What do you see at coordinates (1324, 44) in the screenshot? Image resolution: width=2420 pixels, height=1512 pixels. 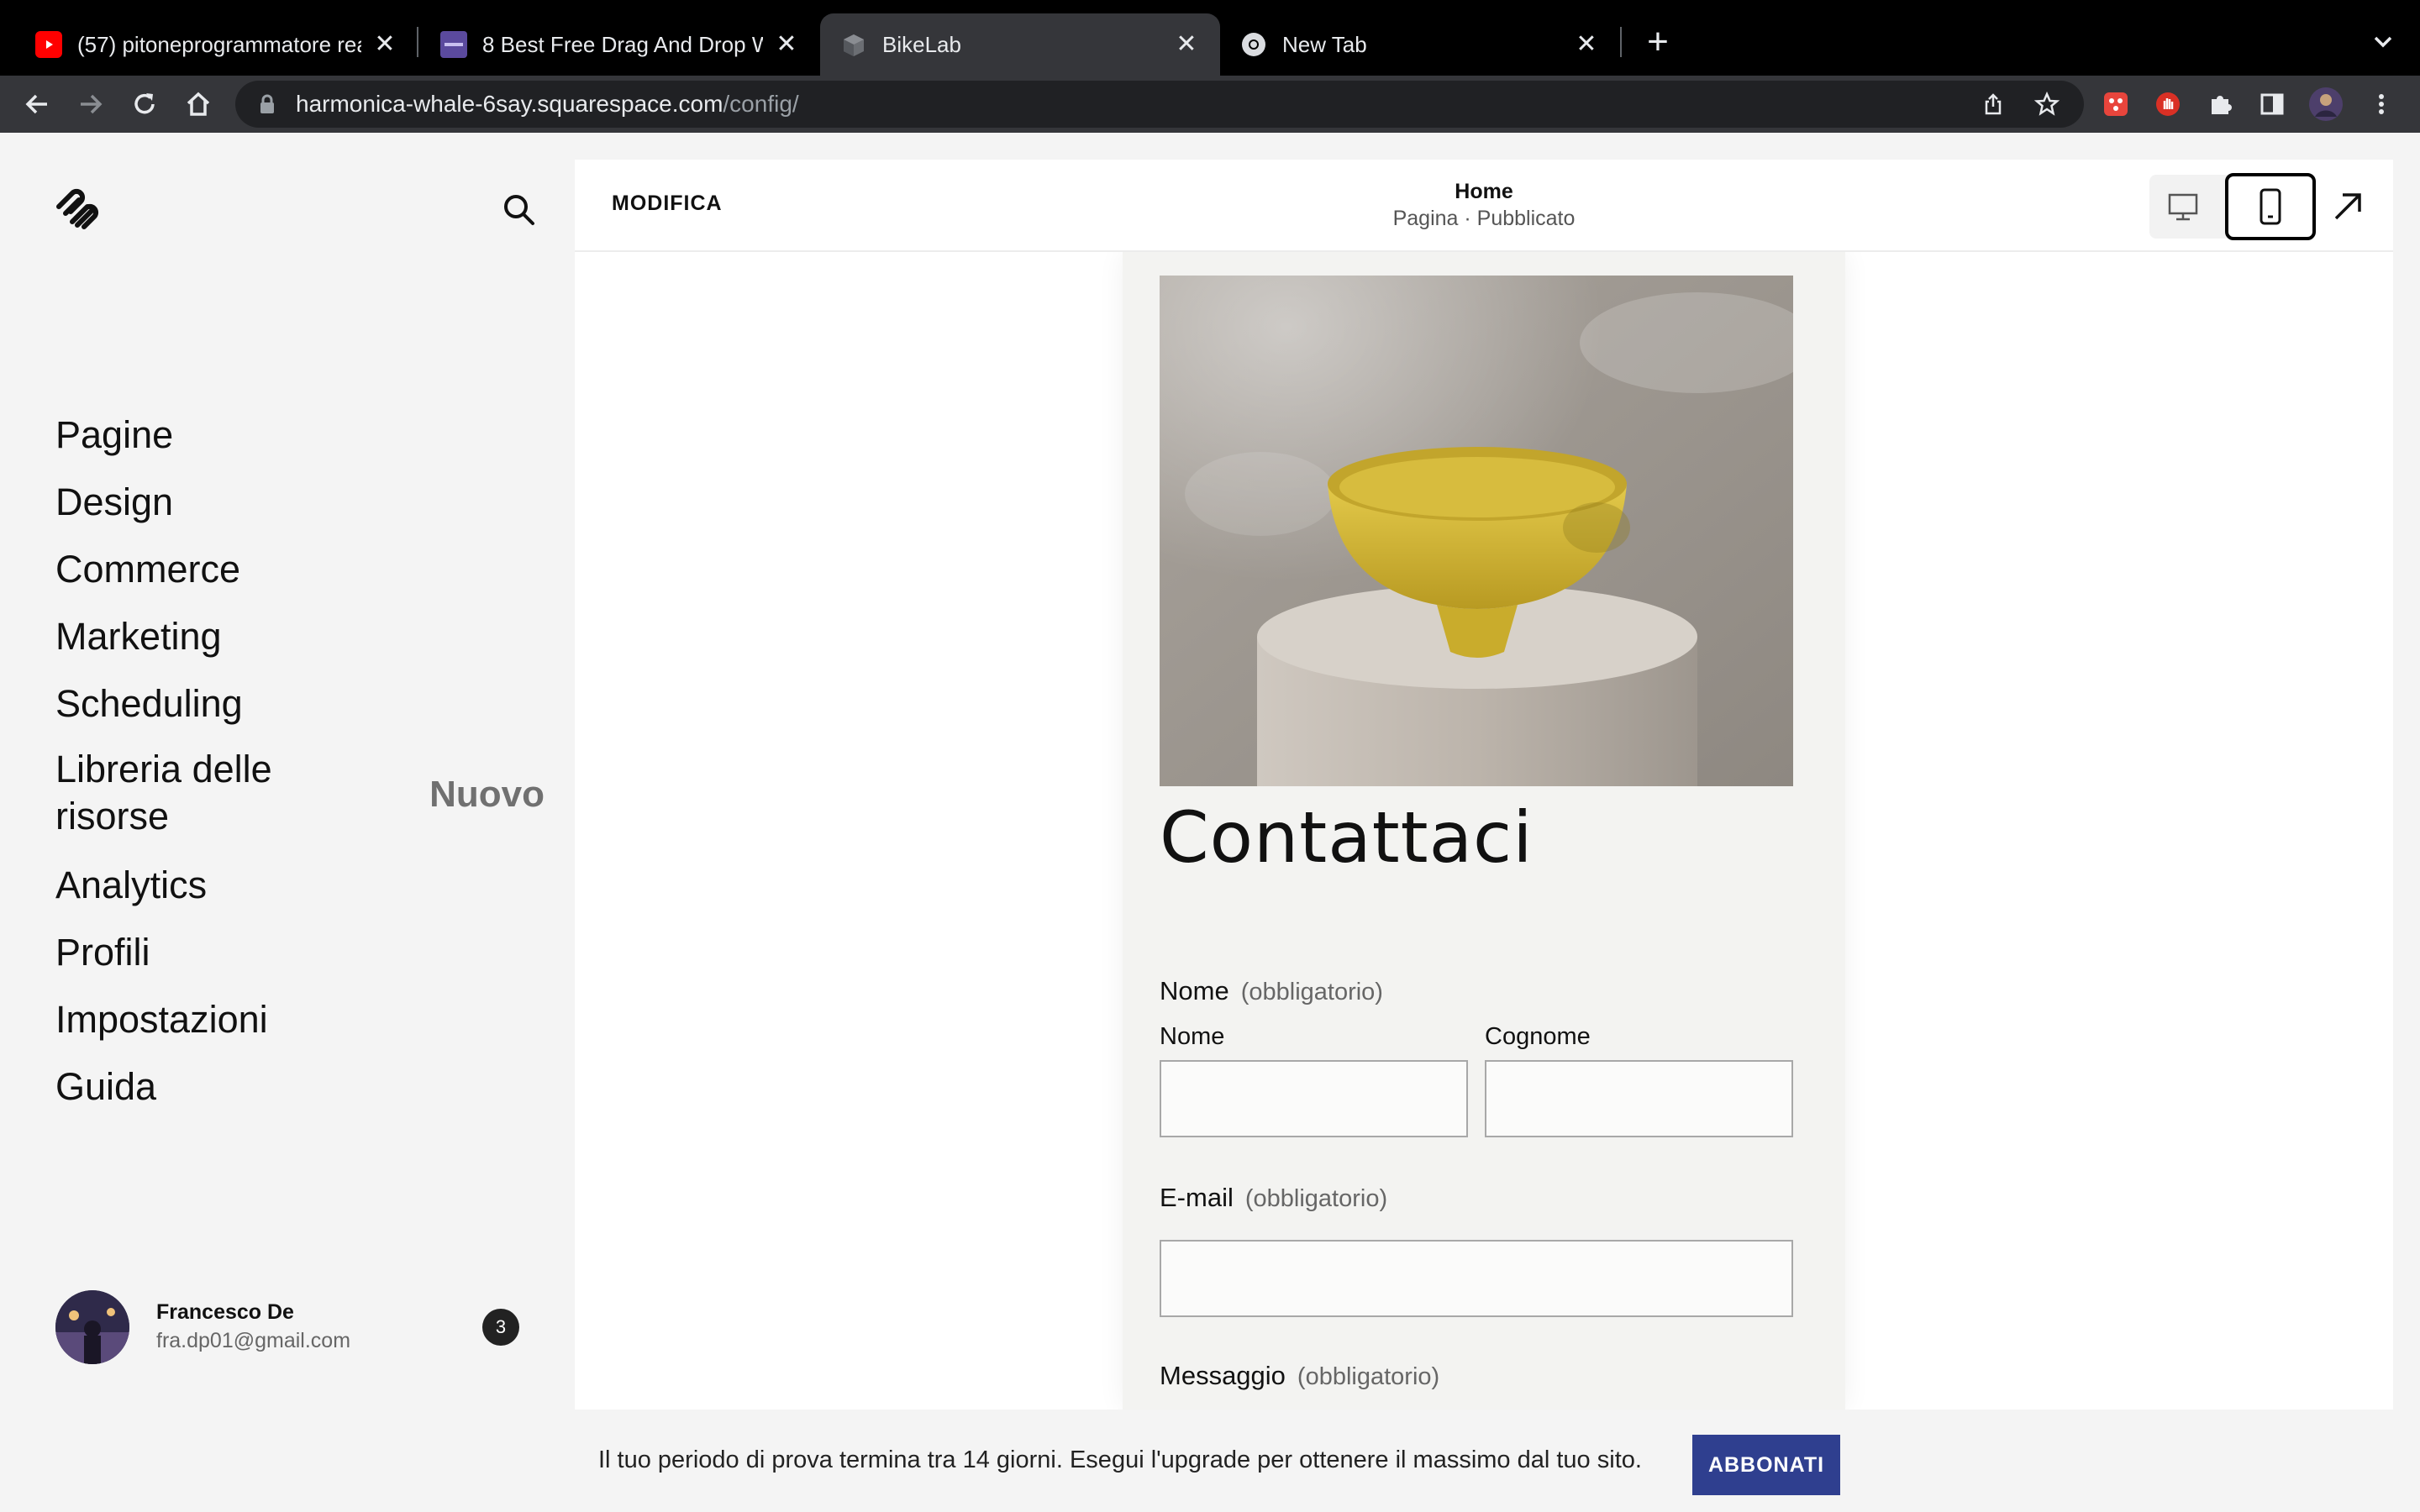 I see `tab-title: New Tab` at bounding box center [1324, 44].